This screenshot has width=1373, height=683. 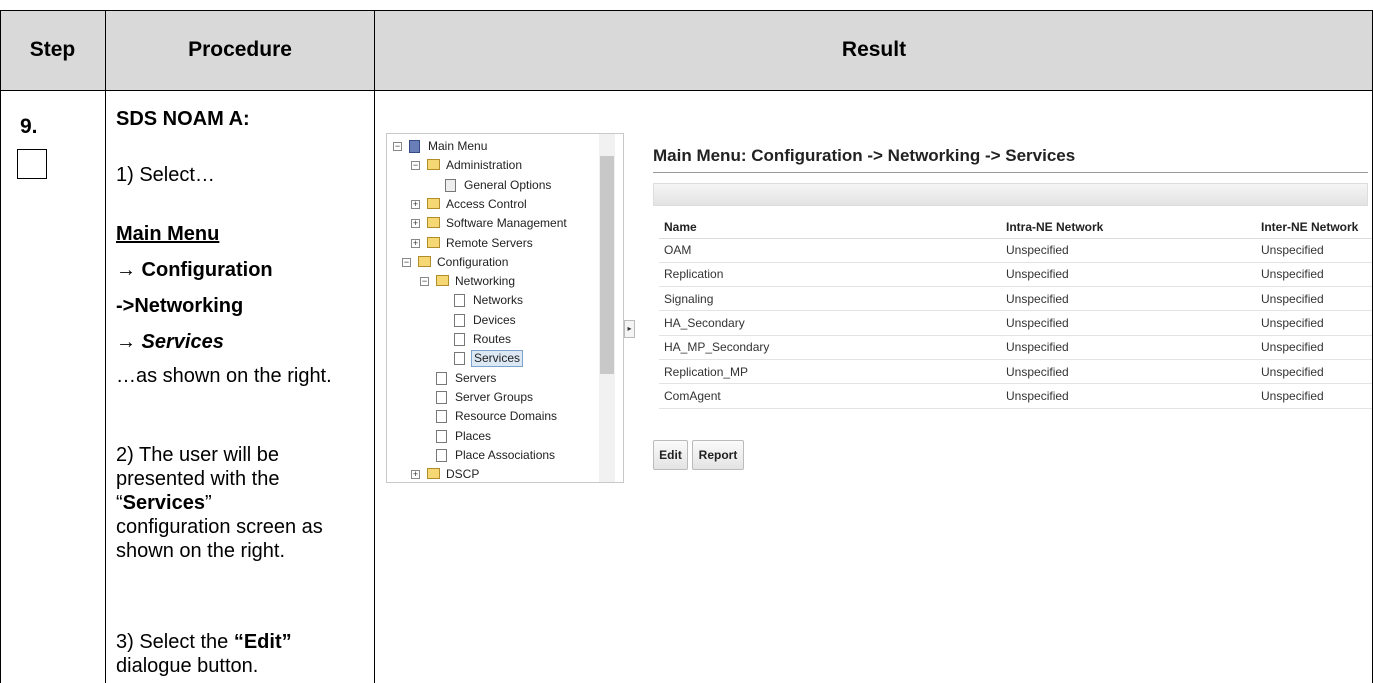 What do you see at coordinates (830, 275) in the screenshot?
I see `cell-name: Replication` at bounding box center [830, 275].